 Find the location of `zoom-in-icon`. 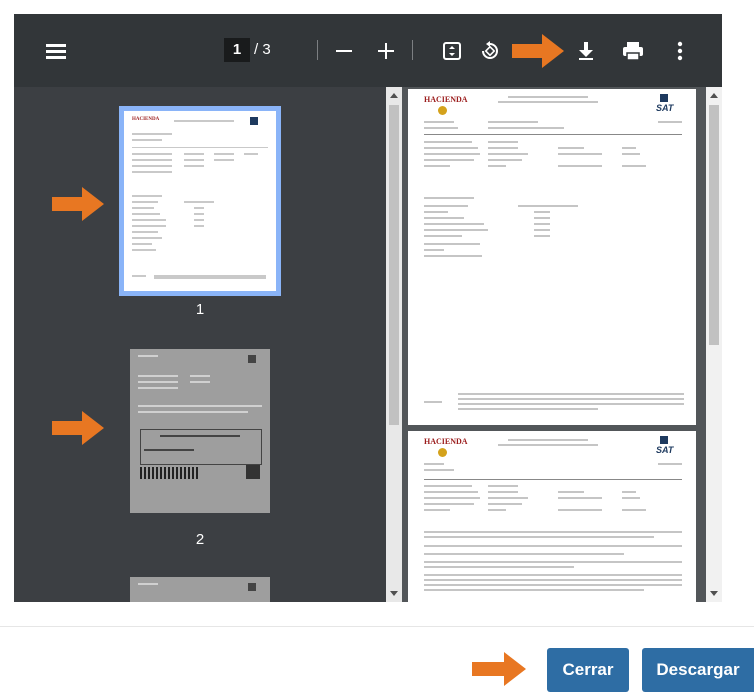

zoom-in-icon is located at coordinates (386, 51).